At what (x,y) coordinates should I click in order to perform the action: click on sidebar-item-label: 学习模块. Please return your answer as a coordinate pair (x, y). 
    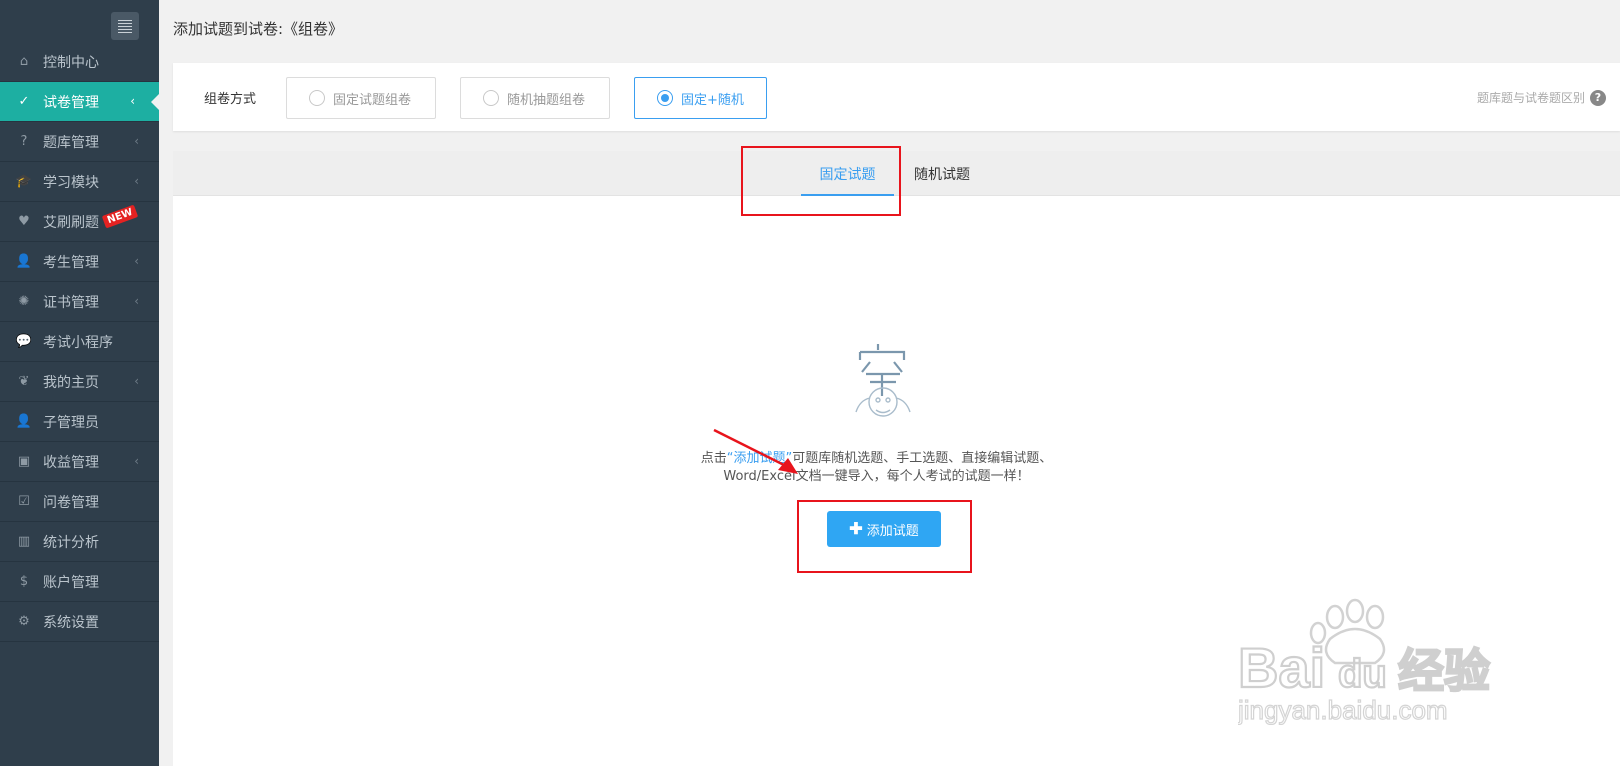
    Looking at the image, I should click on (71, 182).